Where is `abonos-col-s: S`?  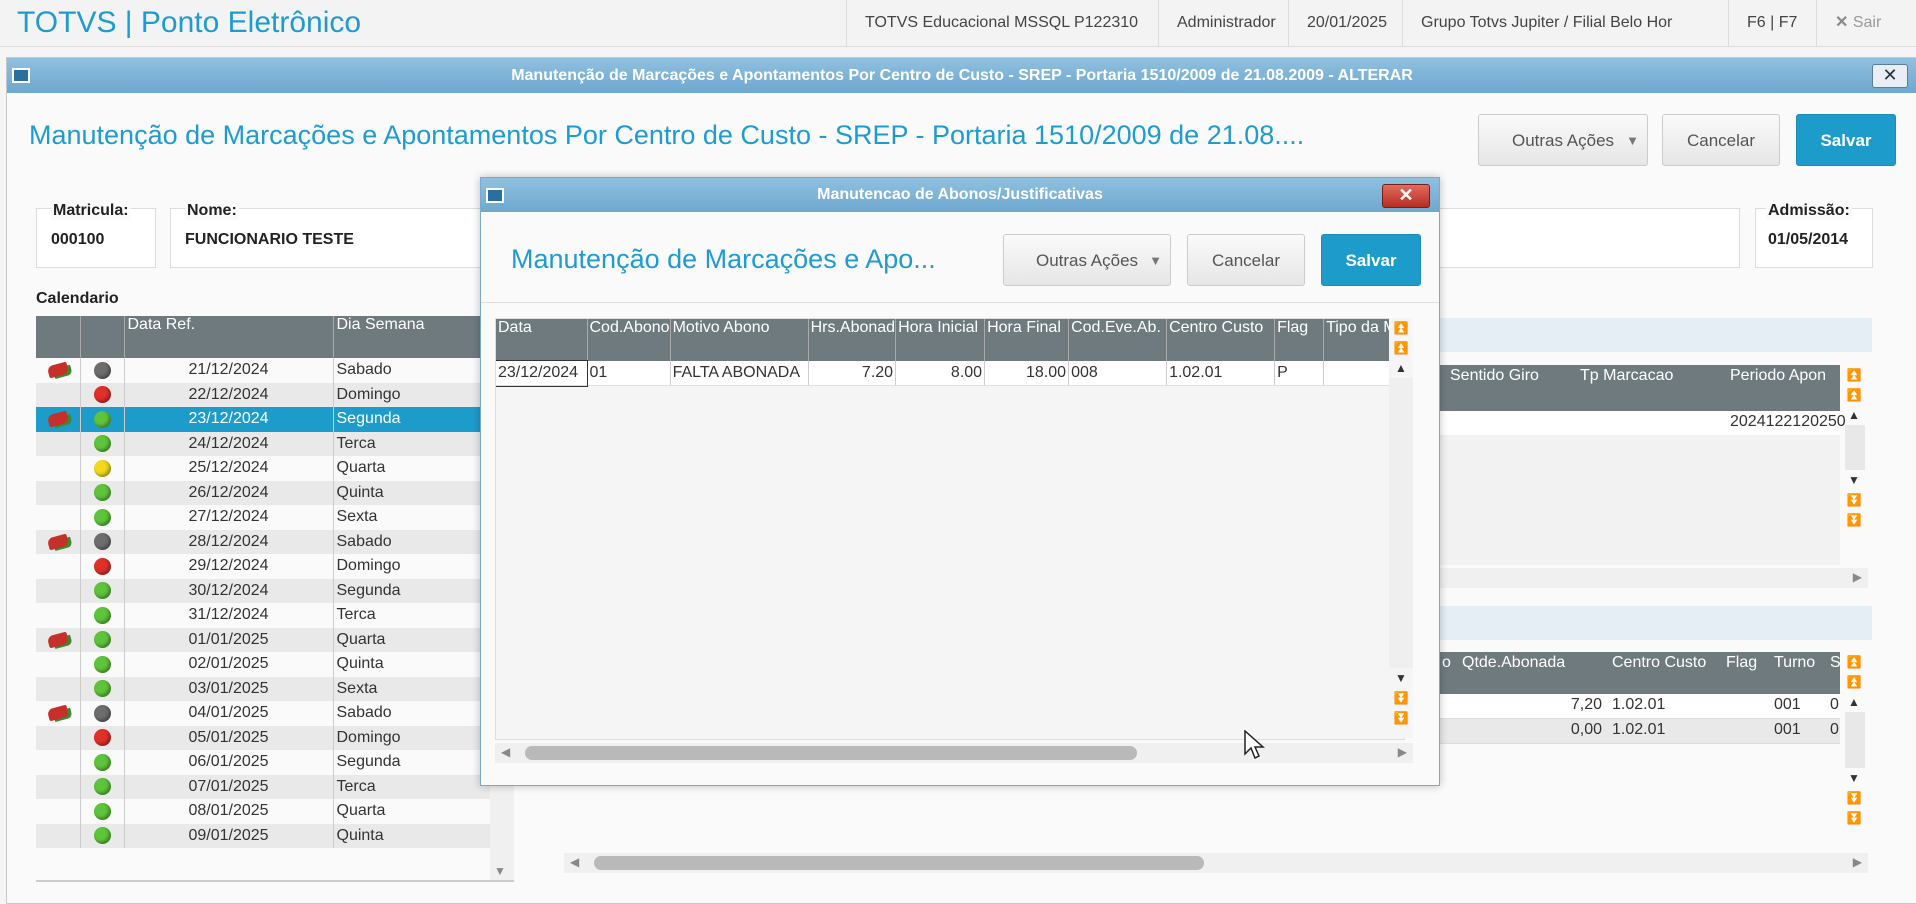
abonos-col-s: S is located at coordinates (1835, 663).